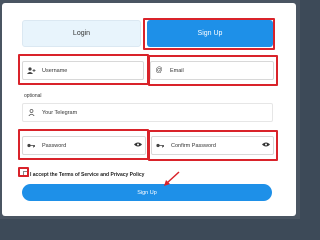 The width and height of the screenshot is (320, 240). What do you see at coordinates (172, 178) in the screenshot?
I see `arrow-annotation-icon` at bounding box center [172, 178].